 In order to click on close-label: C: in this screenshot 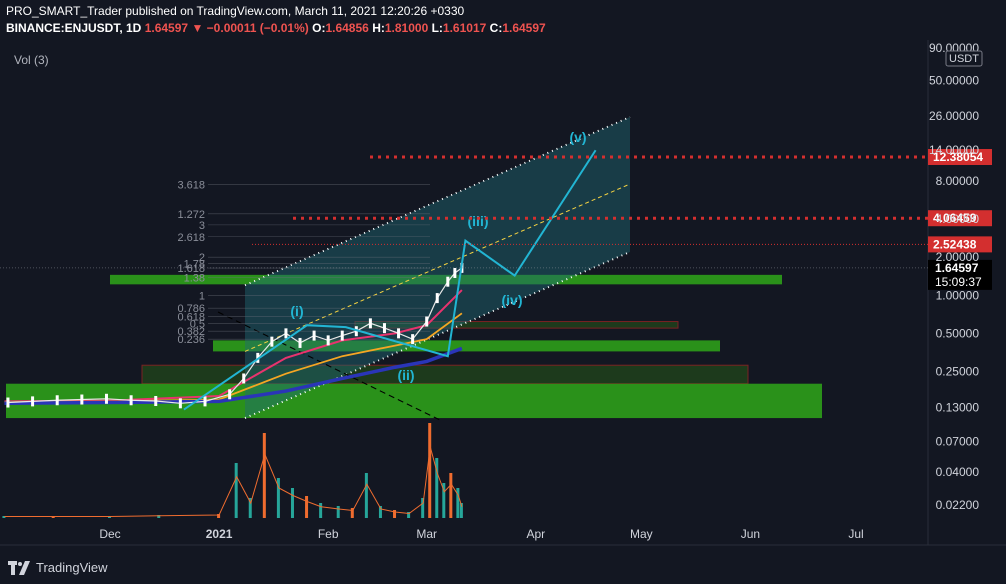, I will do `click(496, 28)`.